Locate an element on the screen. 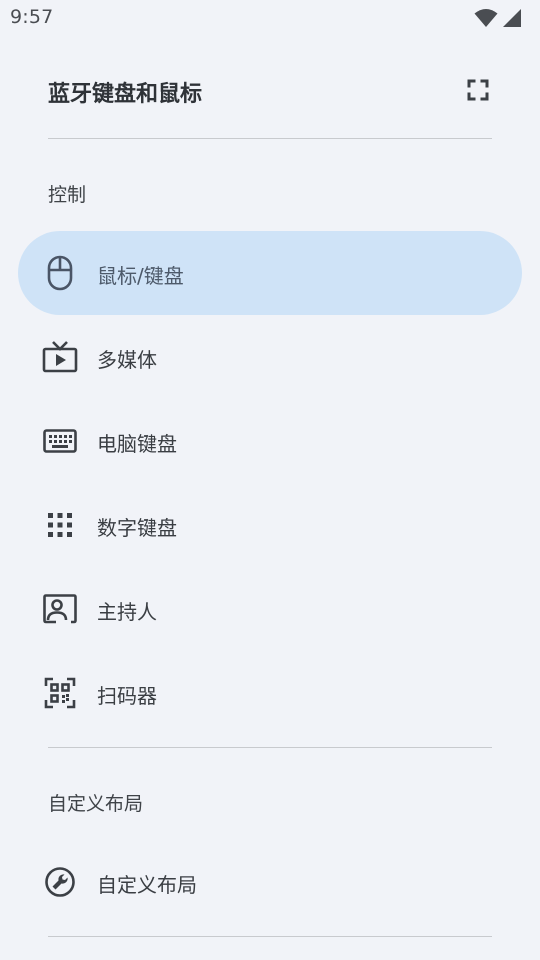 Image resolution: width=540 pixels, height=960 pixels. nav-item-custom-layout: 自定义布局 is located at coordinates (270, 882).